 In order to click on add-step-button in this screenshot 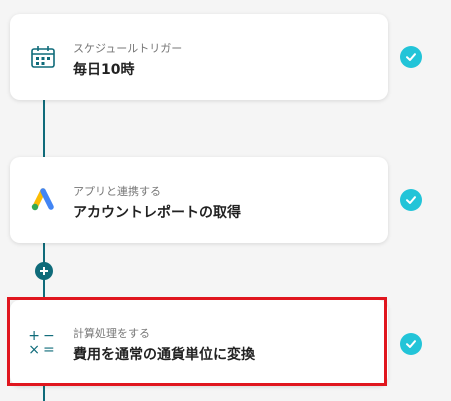, I will do `click(44, 271)`.